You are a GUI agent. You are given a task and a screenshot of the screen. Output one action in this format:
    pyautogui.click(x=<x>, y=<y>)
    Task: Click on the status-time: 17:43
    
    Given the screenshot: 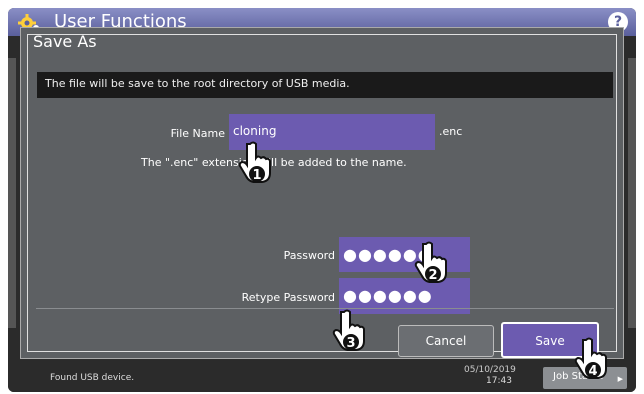 What is the action you would take?
    pyautogui.click(x=499, y=381)
    